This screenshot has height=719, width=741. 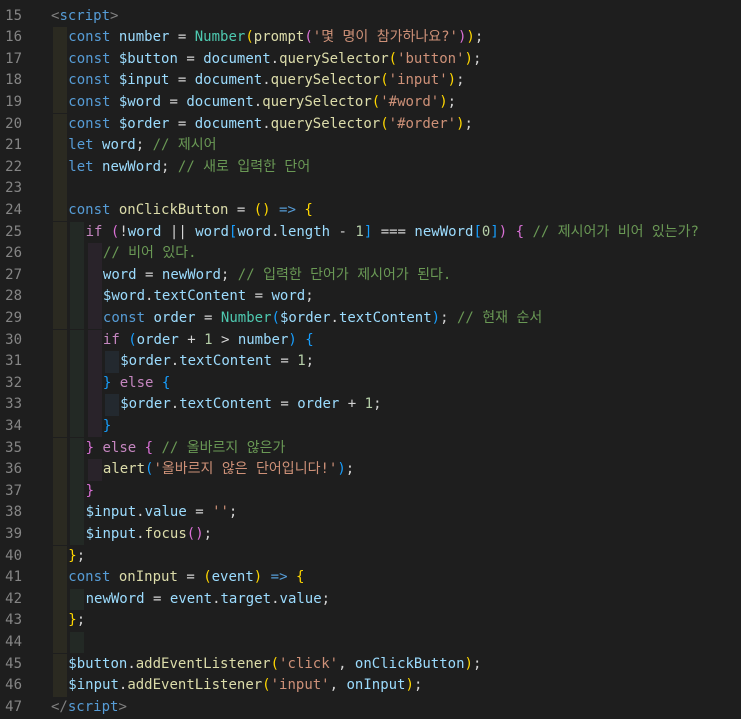 What do you see at coordinates (370, 534) in the screenshot?
I see `code-line: 39 $input.focus();` at bounding box center [370, 534].